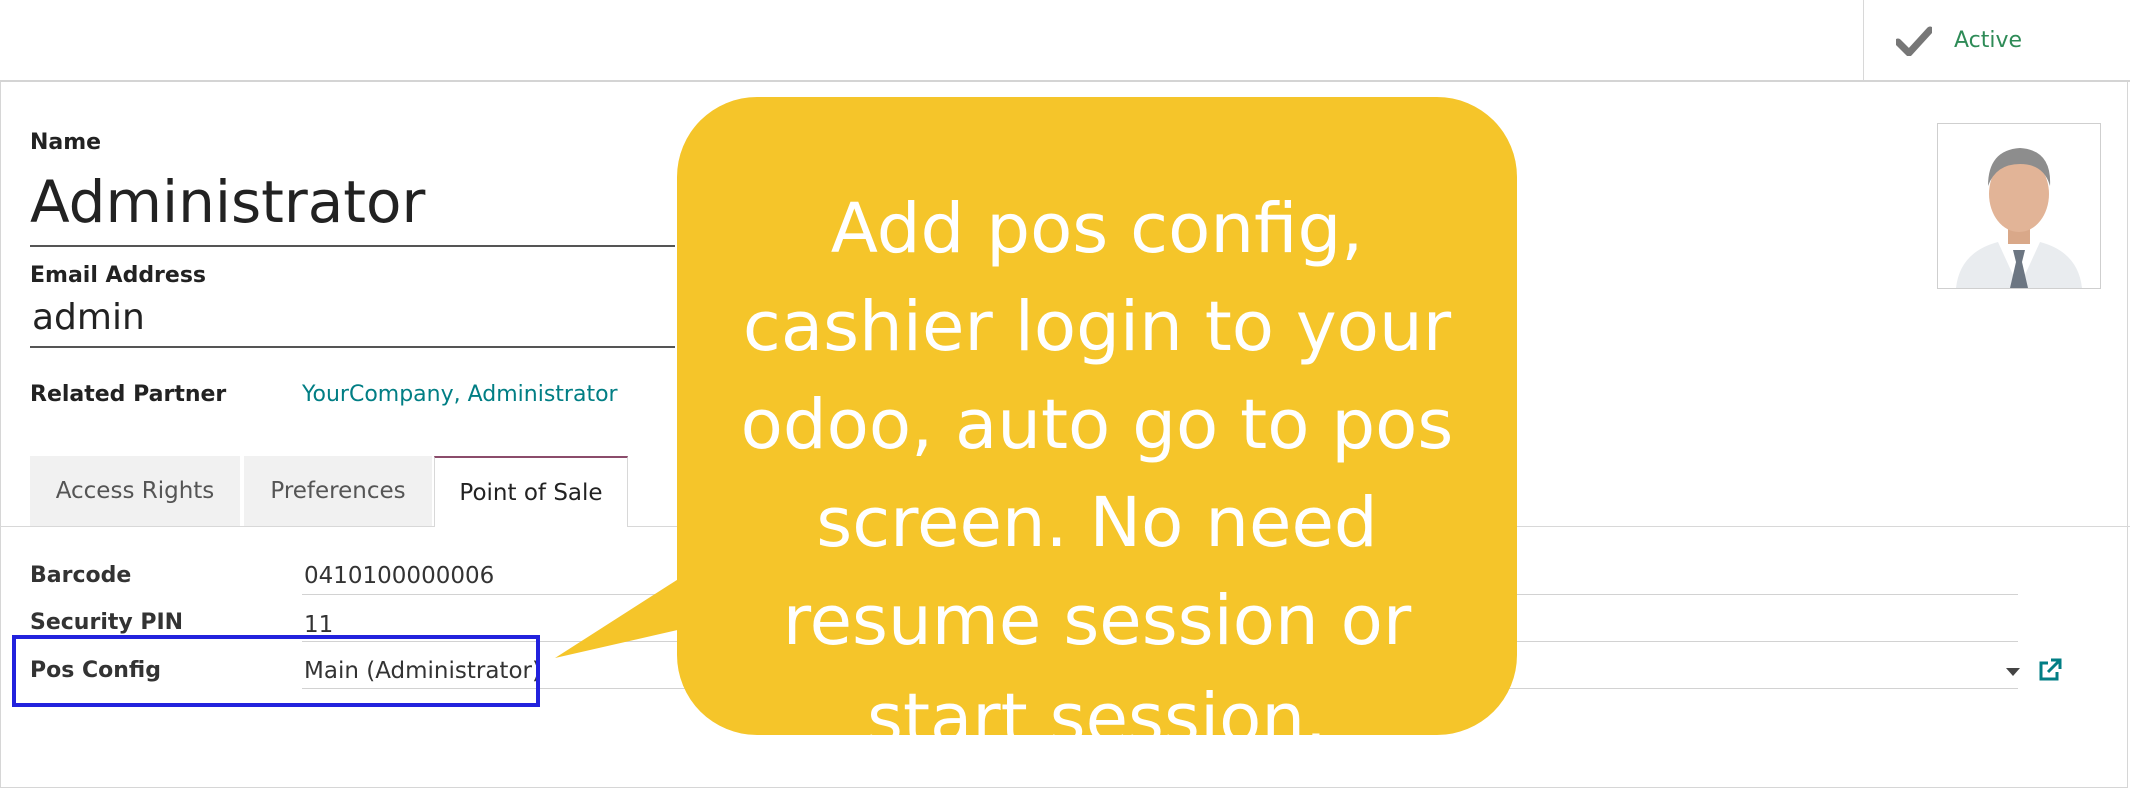  What do you see at coordinates (2050, 670) in the screenshot?
I see `external-link-icon` at bounding box center [2050, 670].